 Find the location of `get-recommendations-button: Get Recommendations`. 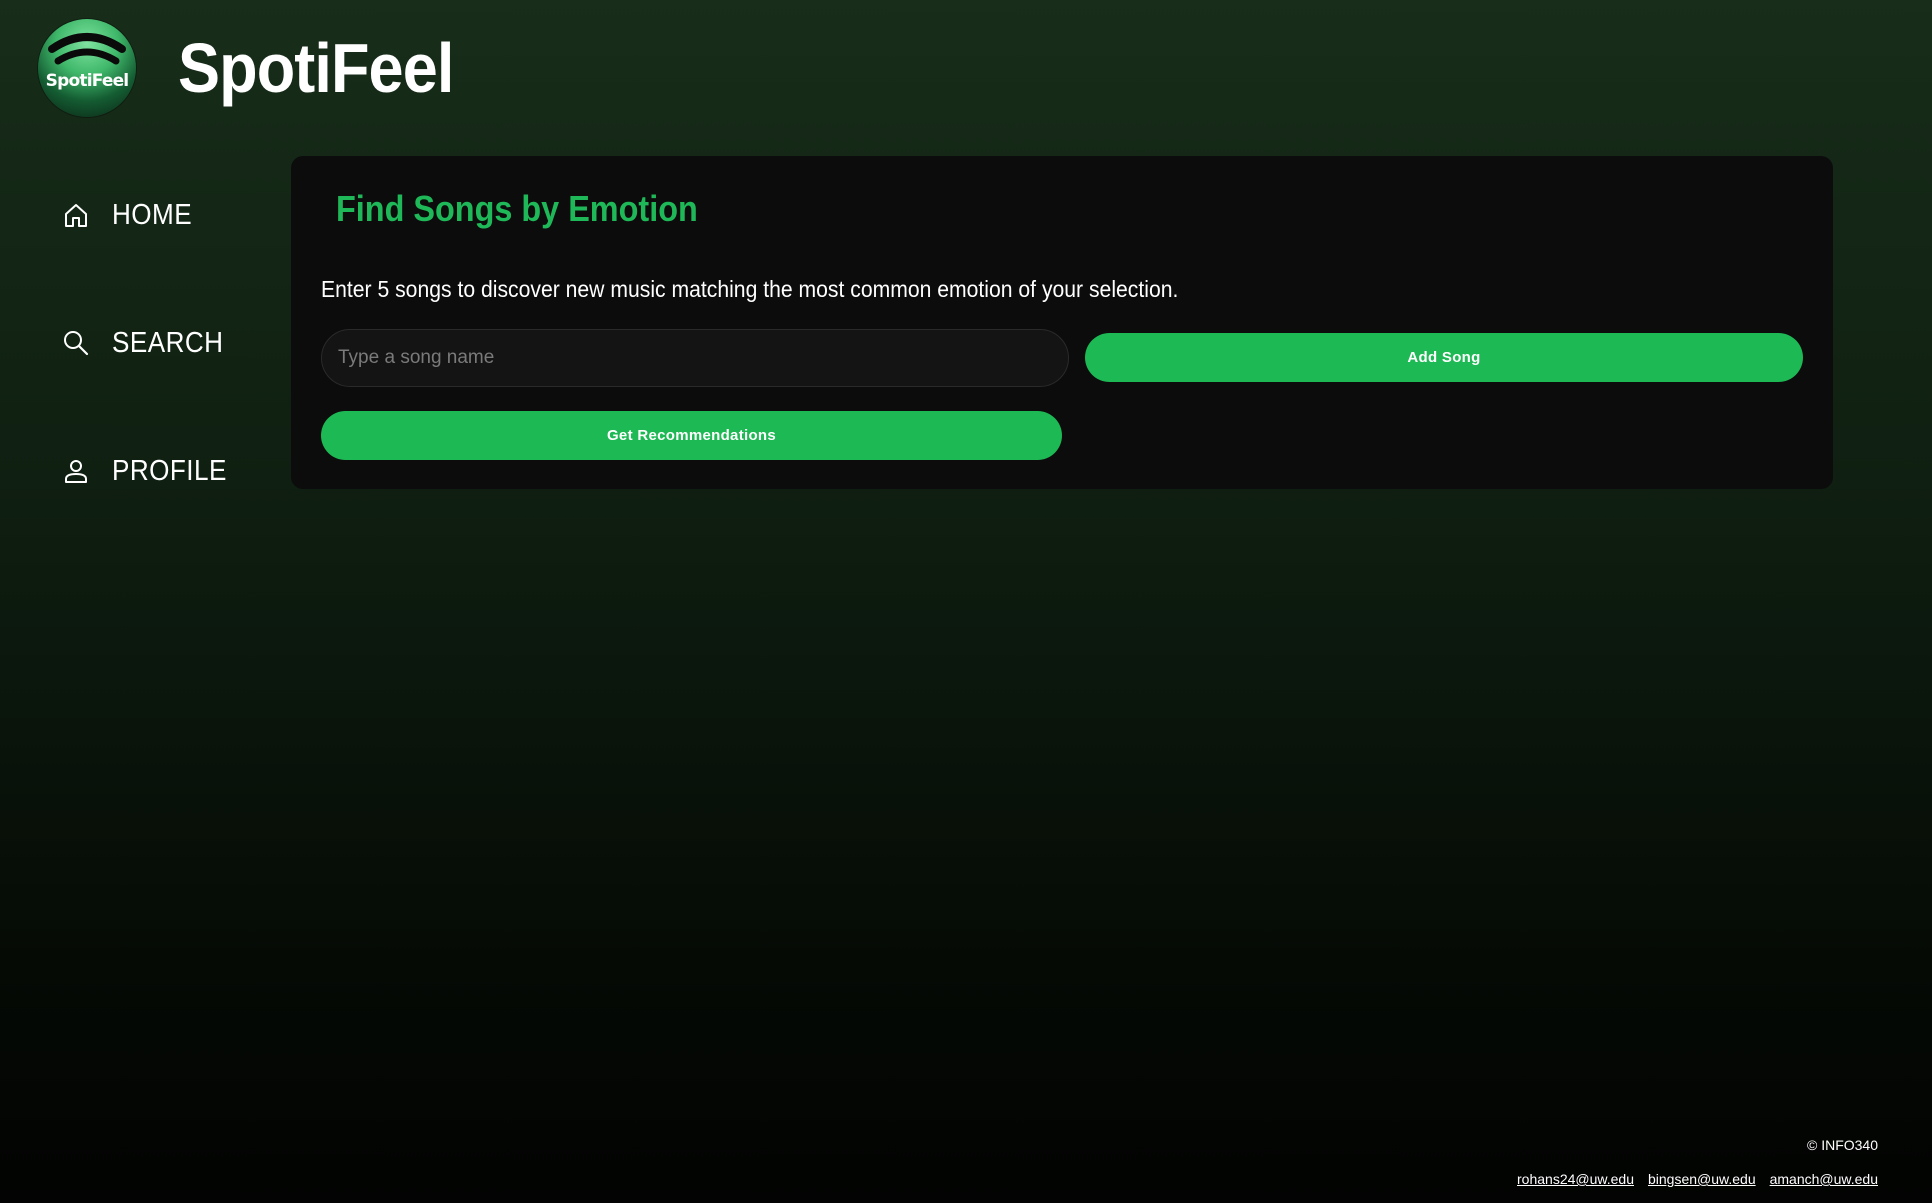

get-recommendations-button: Get Recommendations is located at coordinates (691, 435).